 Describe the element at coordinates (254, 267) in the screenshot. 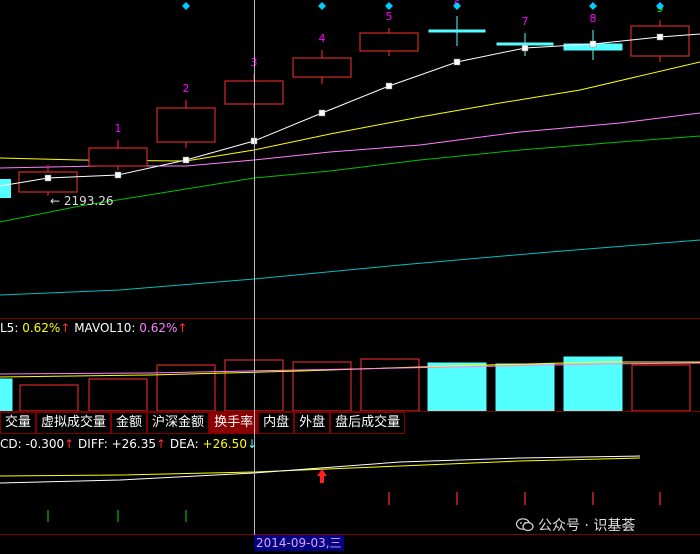

I see `crosshair-vertical-line` at that location.